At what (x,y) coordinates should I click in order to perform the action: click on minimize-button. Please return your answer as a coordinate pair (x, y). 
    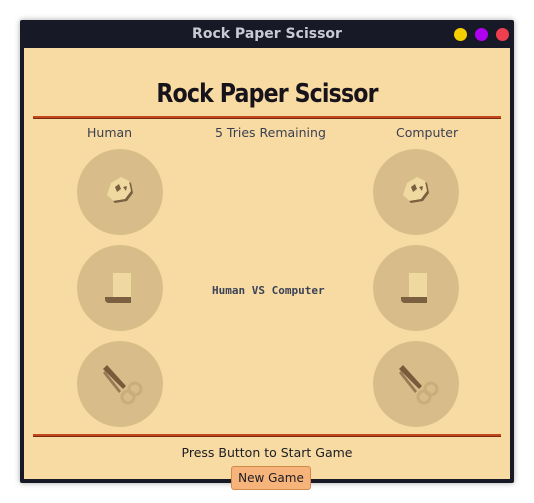
    Looking at the image, I should click on (460, 34).